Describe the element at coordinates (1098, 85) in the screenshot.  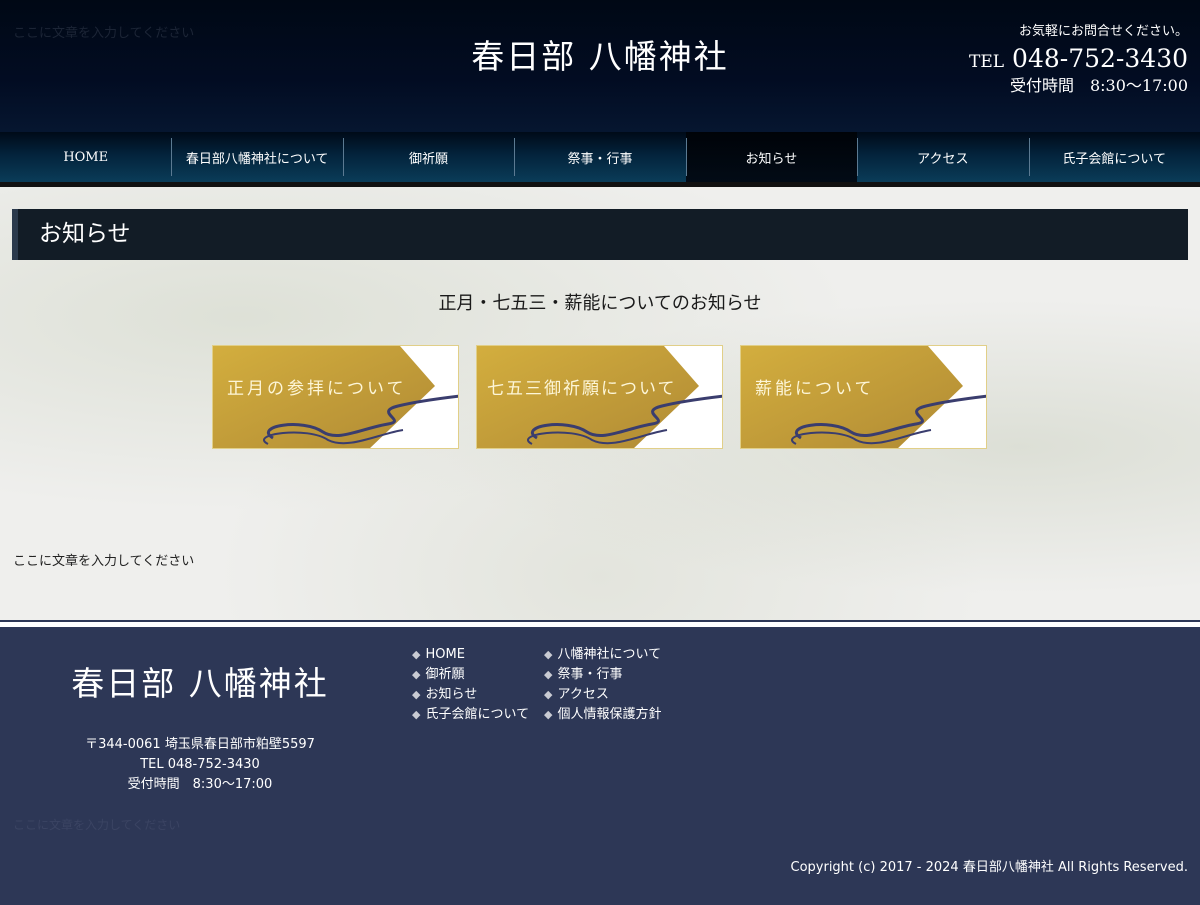
I see `contact-hours: 受付時間 8:30〜17:00` at that location.